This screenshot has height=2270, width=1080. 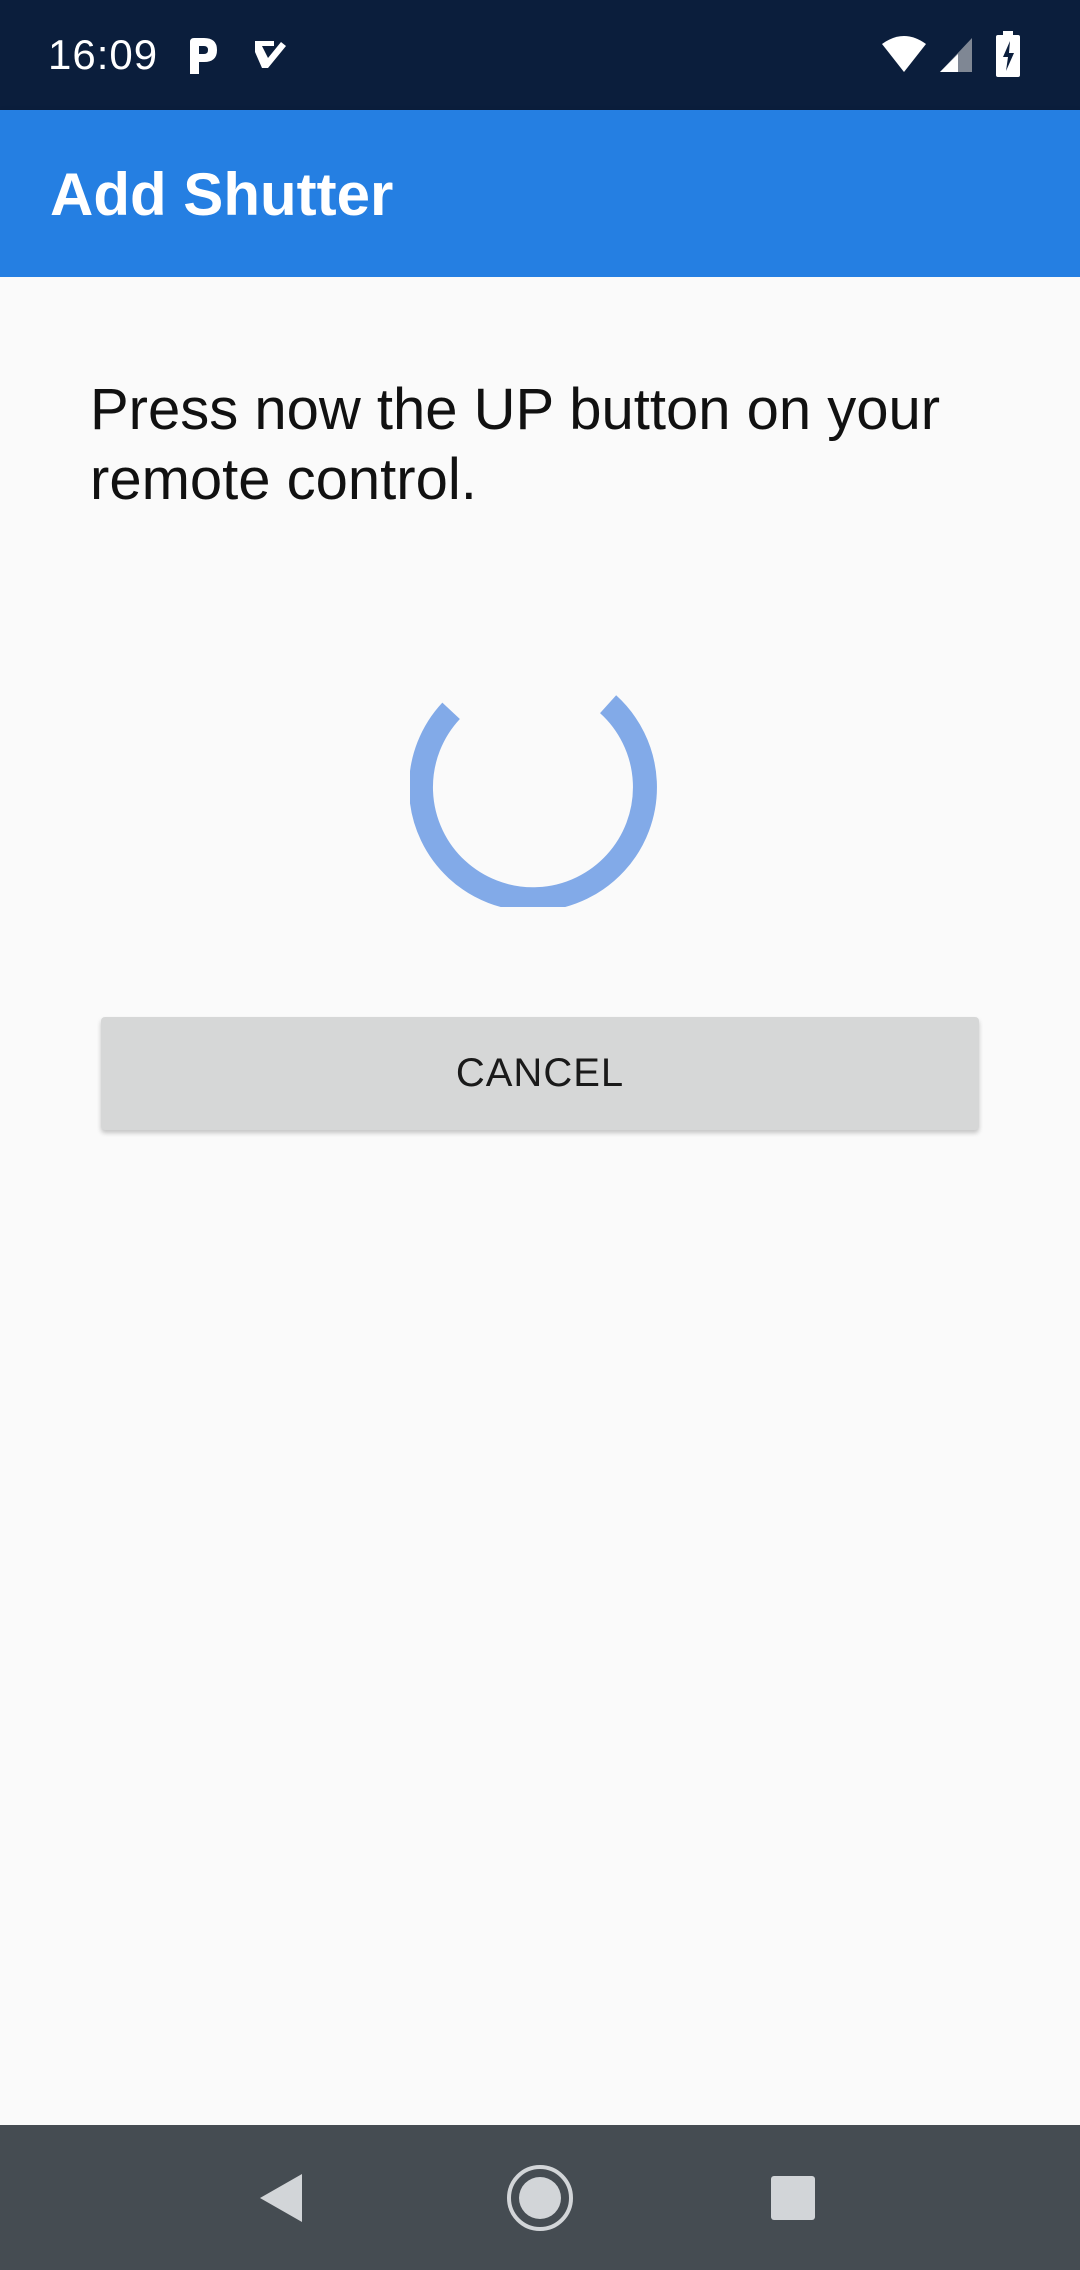 I want to click on home-icon, so click(x=540, y=2197).